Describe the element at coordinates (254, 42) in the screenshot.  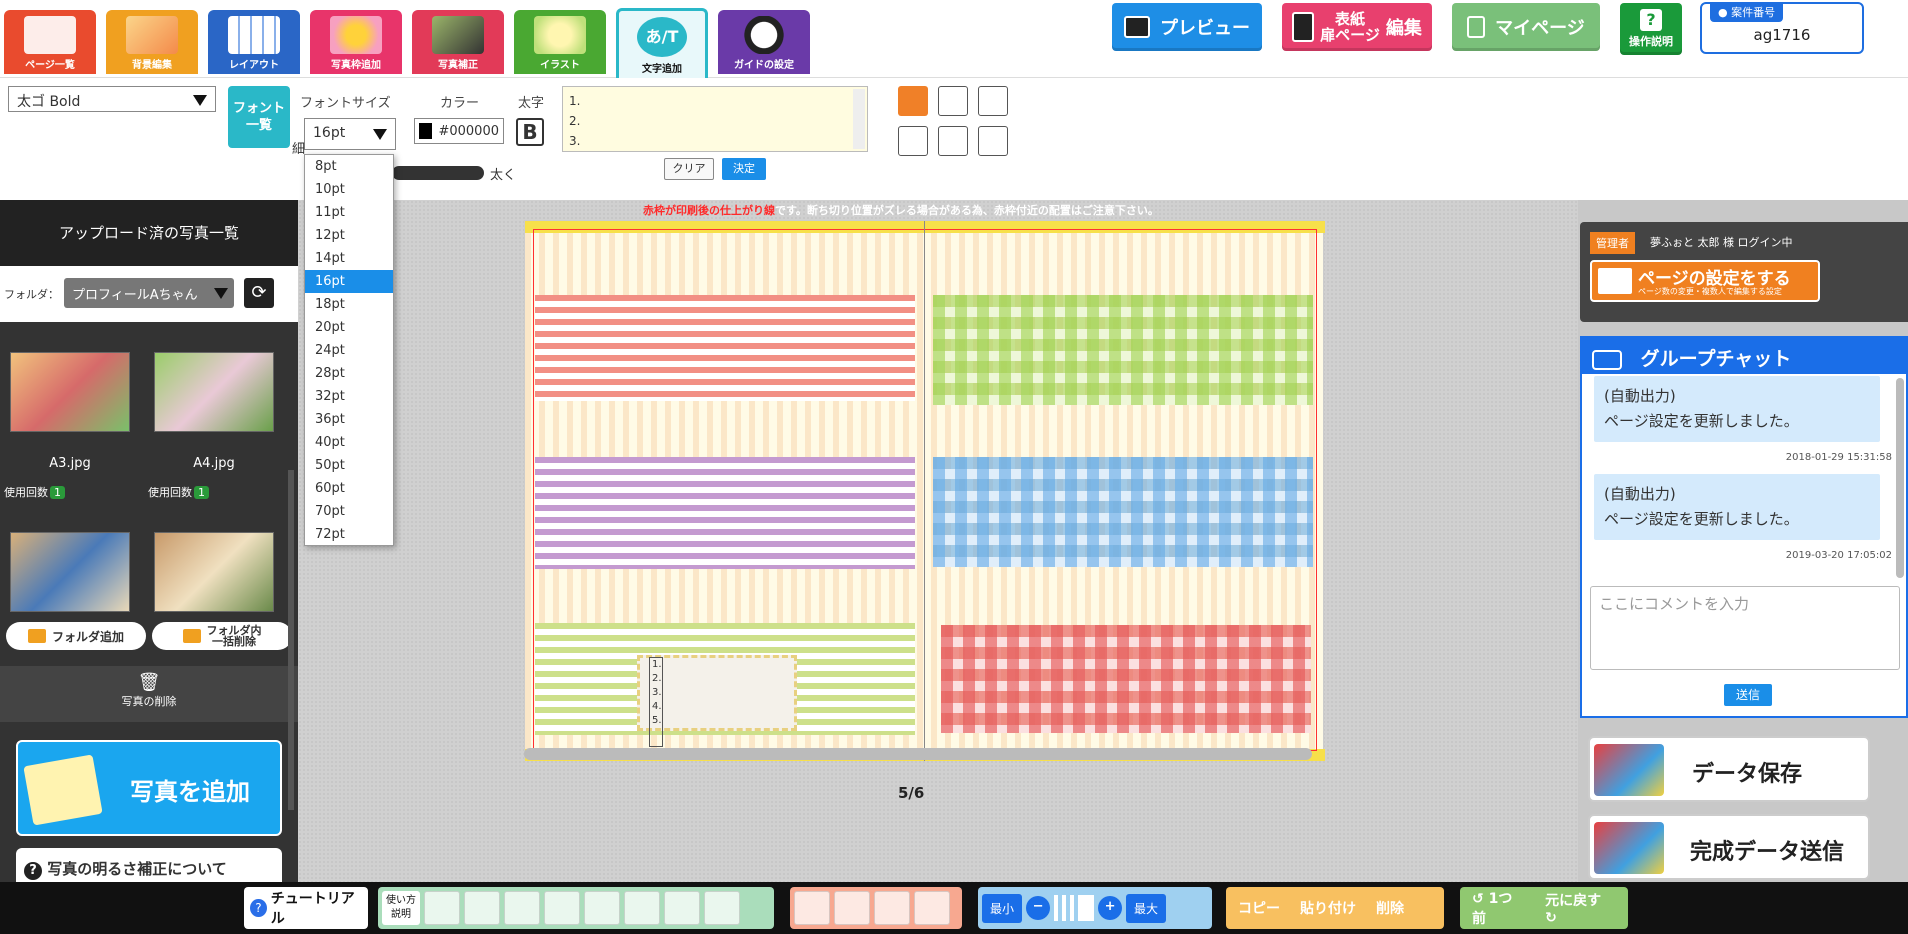
I see `tab-layout: レイアウト` at that location.